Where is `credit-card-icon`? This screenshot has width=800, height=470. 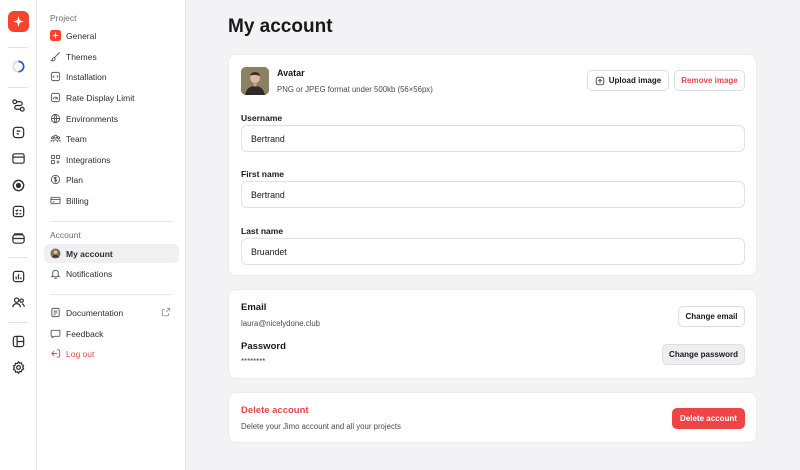
credit-card-icon is located at coordinates (55, 200).